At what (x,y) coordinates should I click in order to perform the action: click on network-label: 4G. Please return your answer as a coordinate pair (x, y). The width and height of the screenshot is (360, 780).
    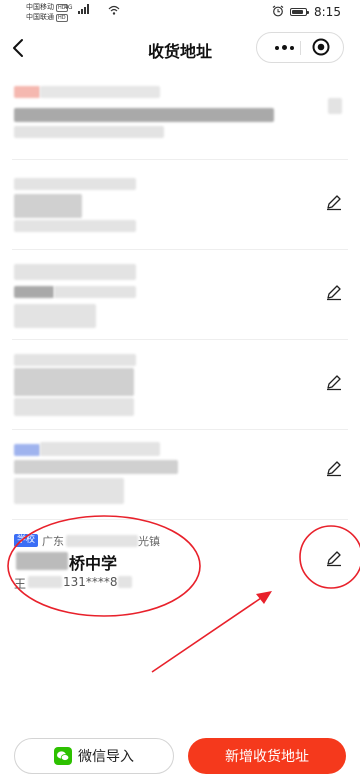
    Looking at the image, I should click on (68, 7).